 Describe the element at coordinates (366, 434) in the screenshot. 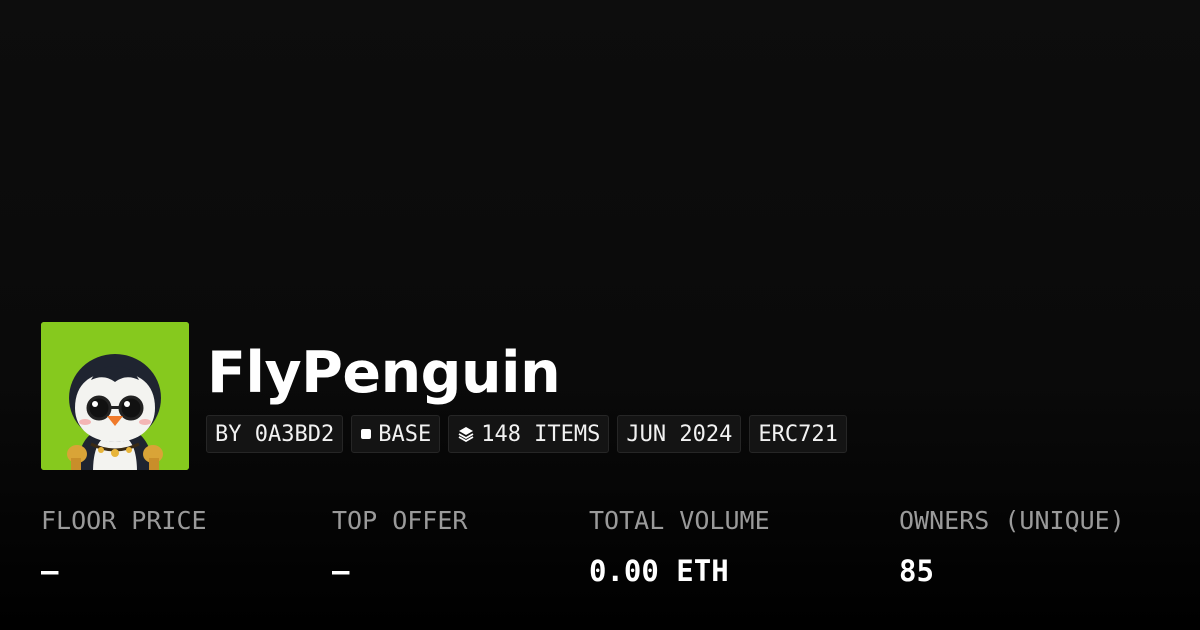

I see `square-icon` at that location.